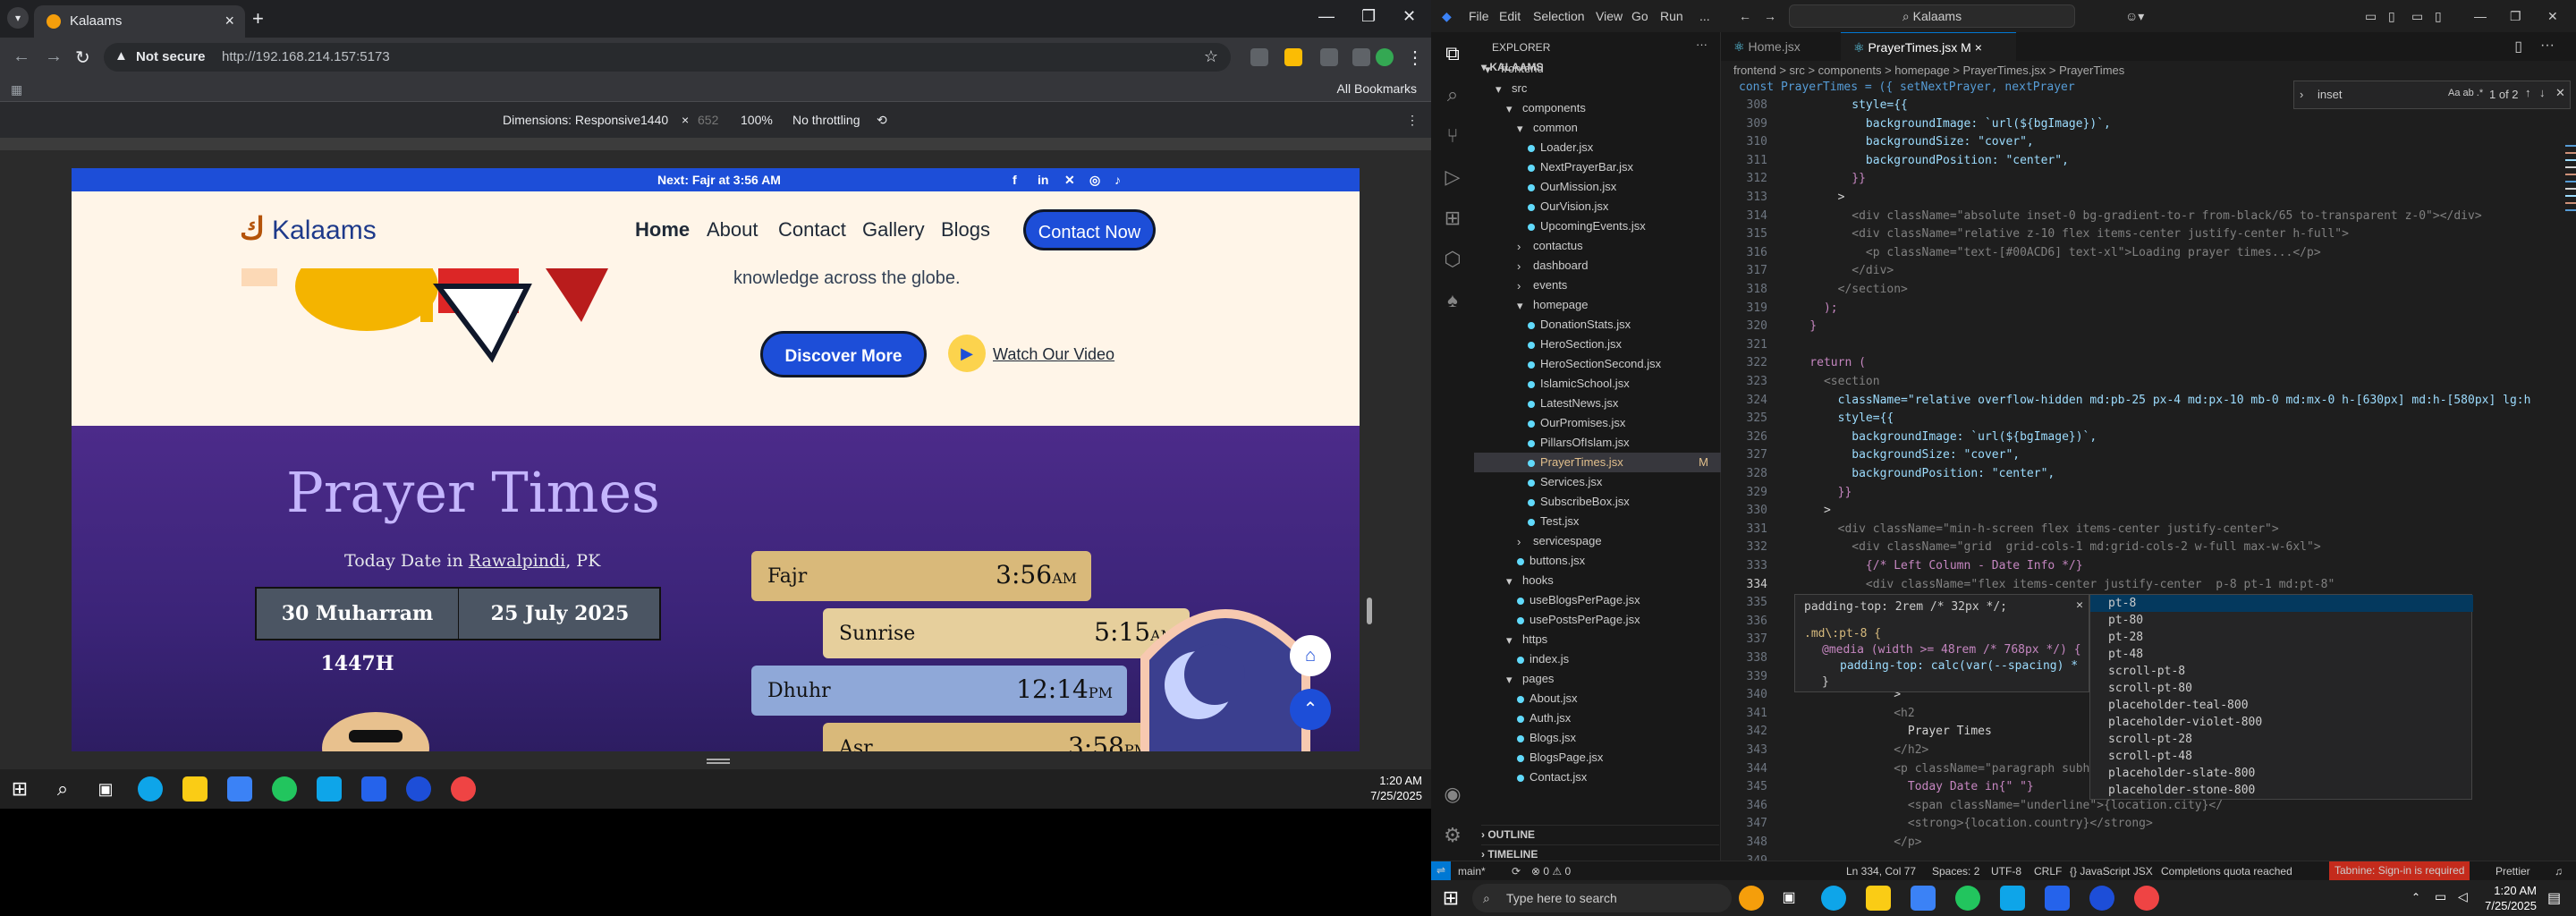 The height and width of the screenshot is (916, 2576). Describe the element at coordinates (82, 58) in the screenshot. I see `reload-icon: ↻` at that location.